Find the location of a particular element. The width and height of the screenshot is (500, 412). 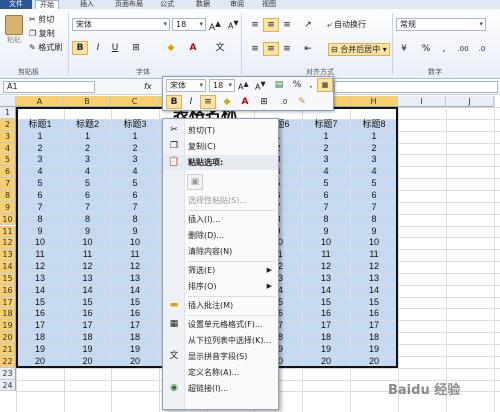

phonetic-icon: 文 is located at coordinates (220, 48).